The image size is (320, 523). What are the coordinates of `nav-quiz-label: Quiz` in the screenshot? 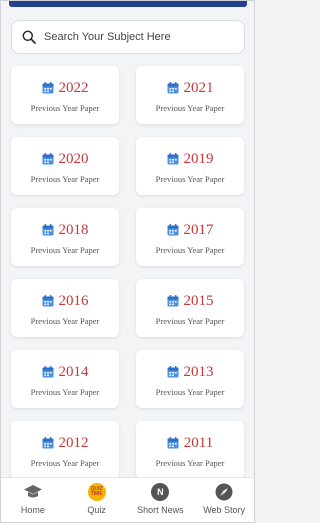 It's located at (96, 510).